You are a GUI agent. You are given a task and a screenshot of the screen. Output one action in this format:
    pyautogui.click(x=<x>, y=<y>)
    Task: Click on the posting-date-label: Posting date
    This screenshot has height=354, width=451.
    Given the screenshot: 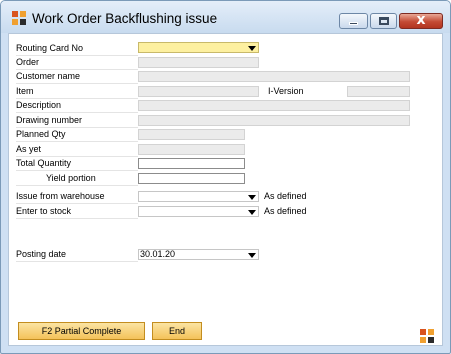 What is the action you would take?
    pyautogui.click(x=41, y=254)
    